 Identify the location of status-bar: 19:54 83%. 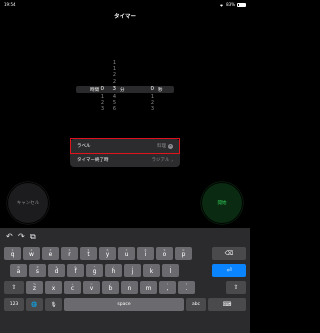
(125, 4).